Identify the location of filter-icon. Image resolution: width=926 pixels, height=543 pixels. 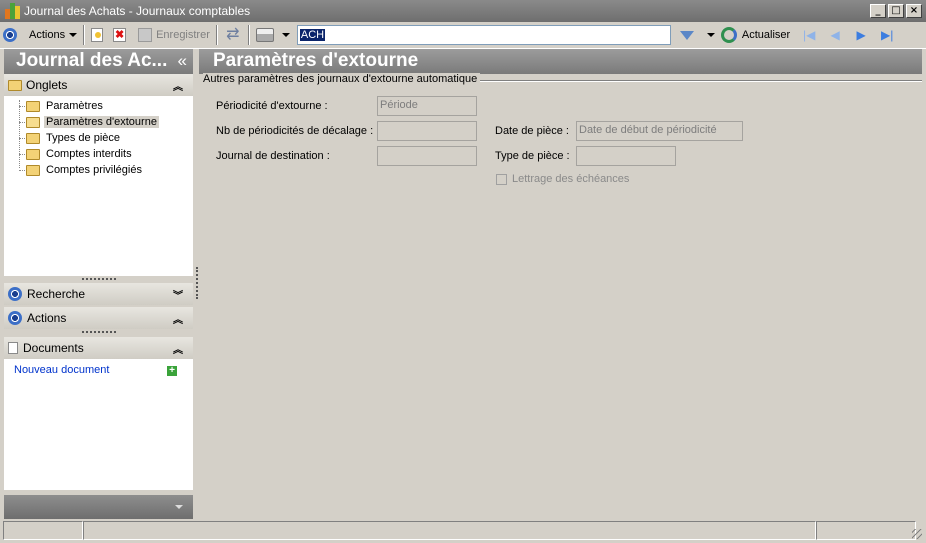
(686, 35).